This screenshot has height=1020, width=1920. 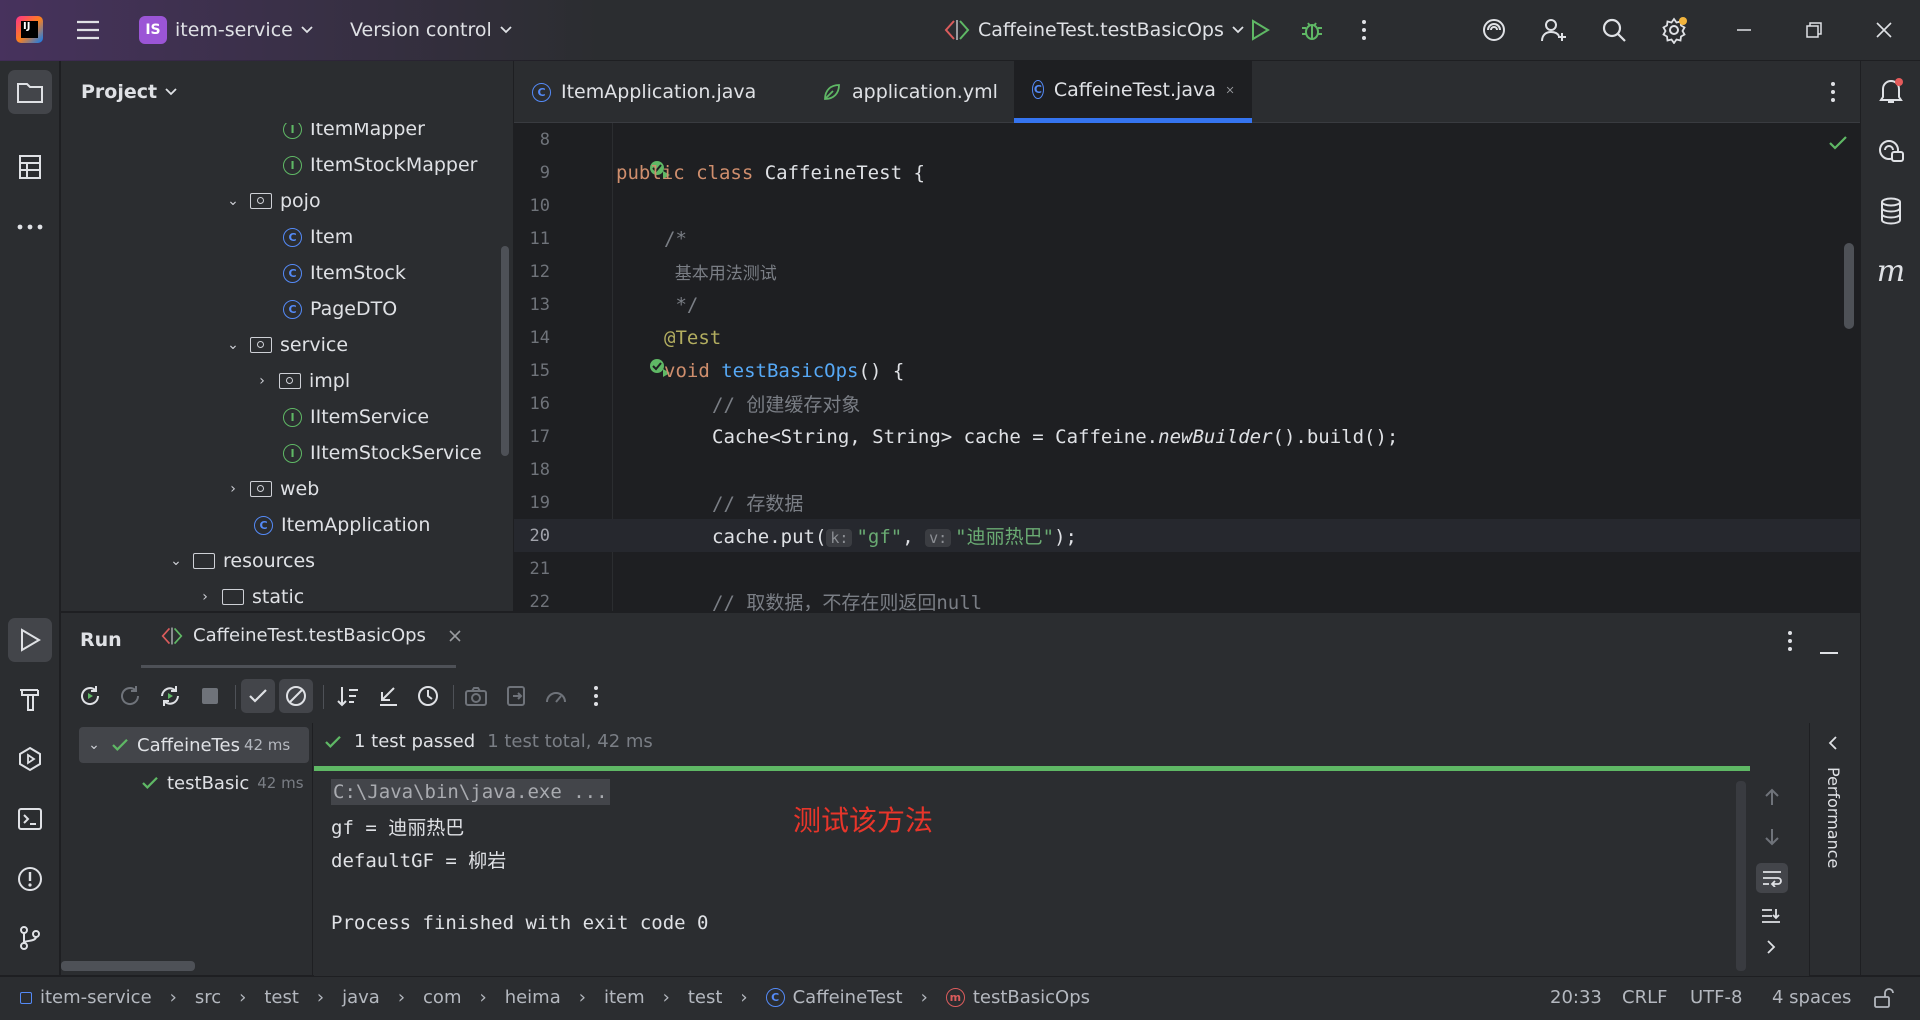 I want to click on chevron-left-icon, so click(x=1833, y=745).